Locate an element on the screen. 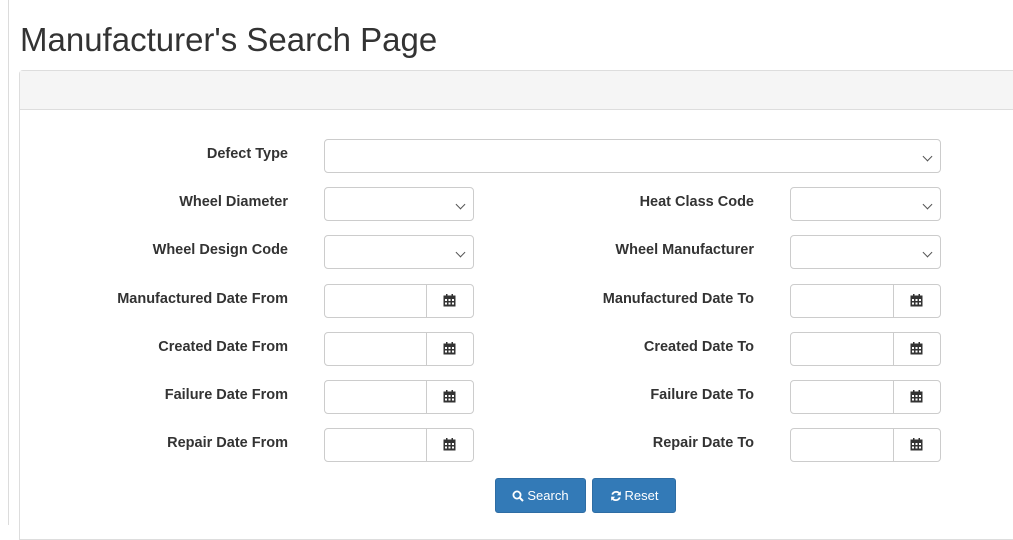 This screenshot has height=540, width=1013. repair-date-to-input is located at coordinates (842, 445).